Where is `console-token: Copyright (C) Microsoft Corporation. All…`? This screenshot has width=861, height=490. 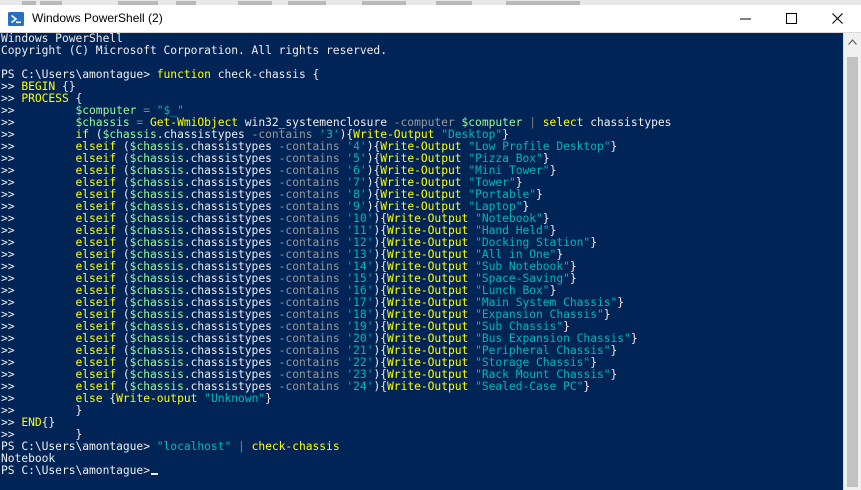
console-token: Copyright (C) Microsoft Corporation. All… is located at coordinates (194, 50).